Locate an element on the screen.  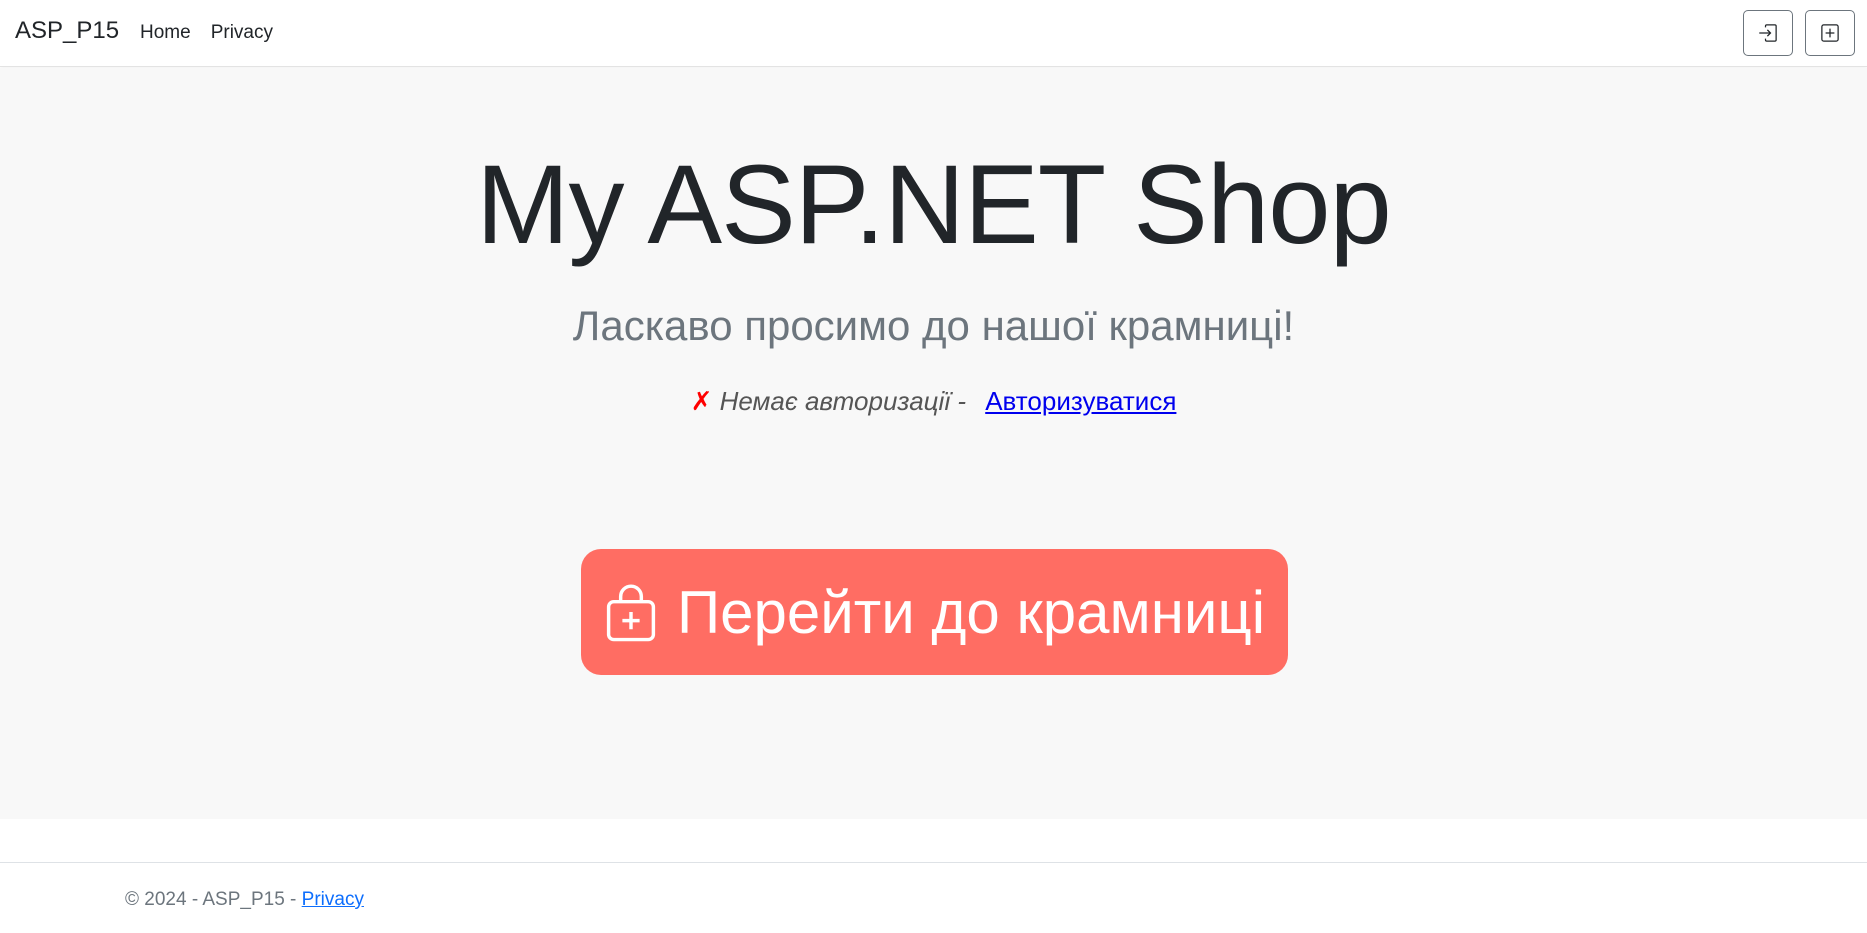
navbar: ASP_P15 Home Privacy is located at coordinates (933, 33).